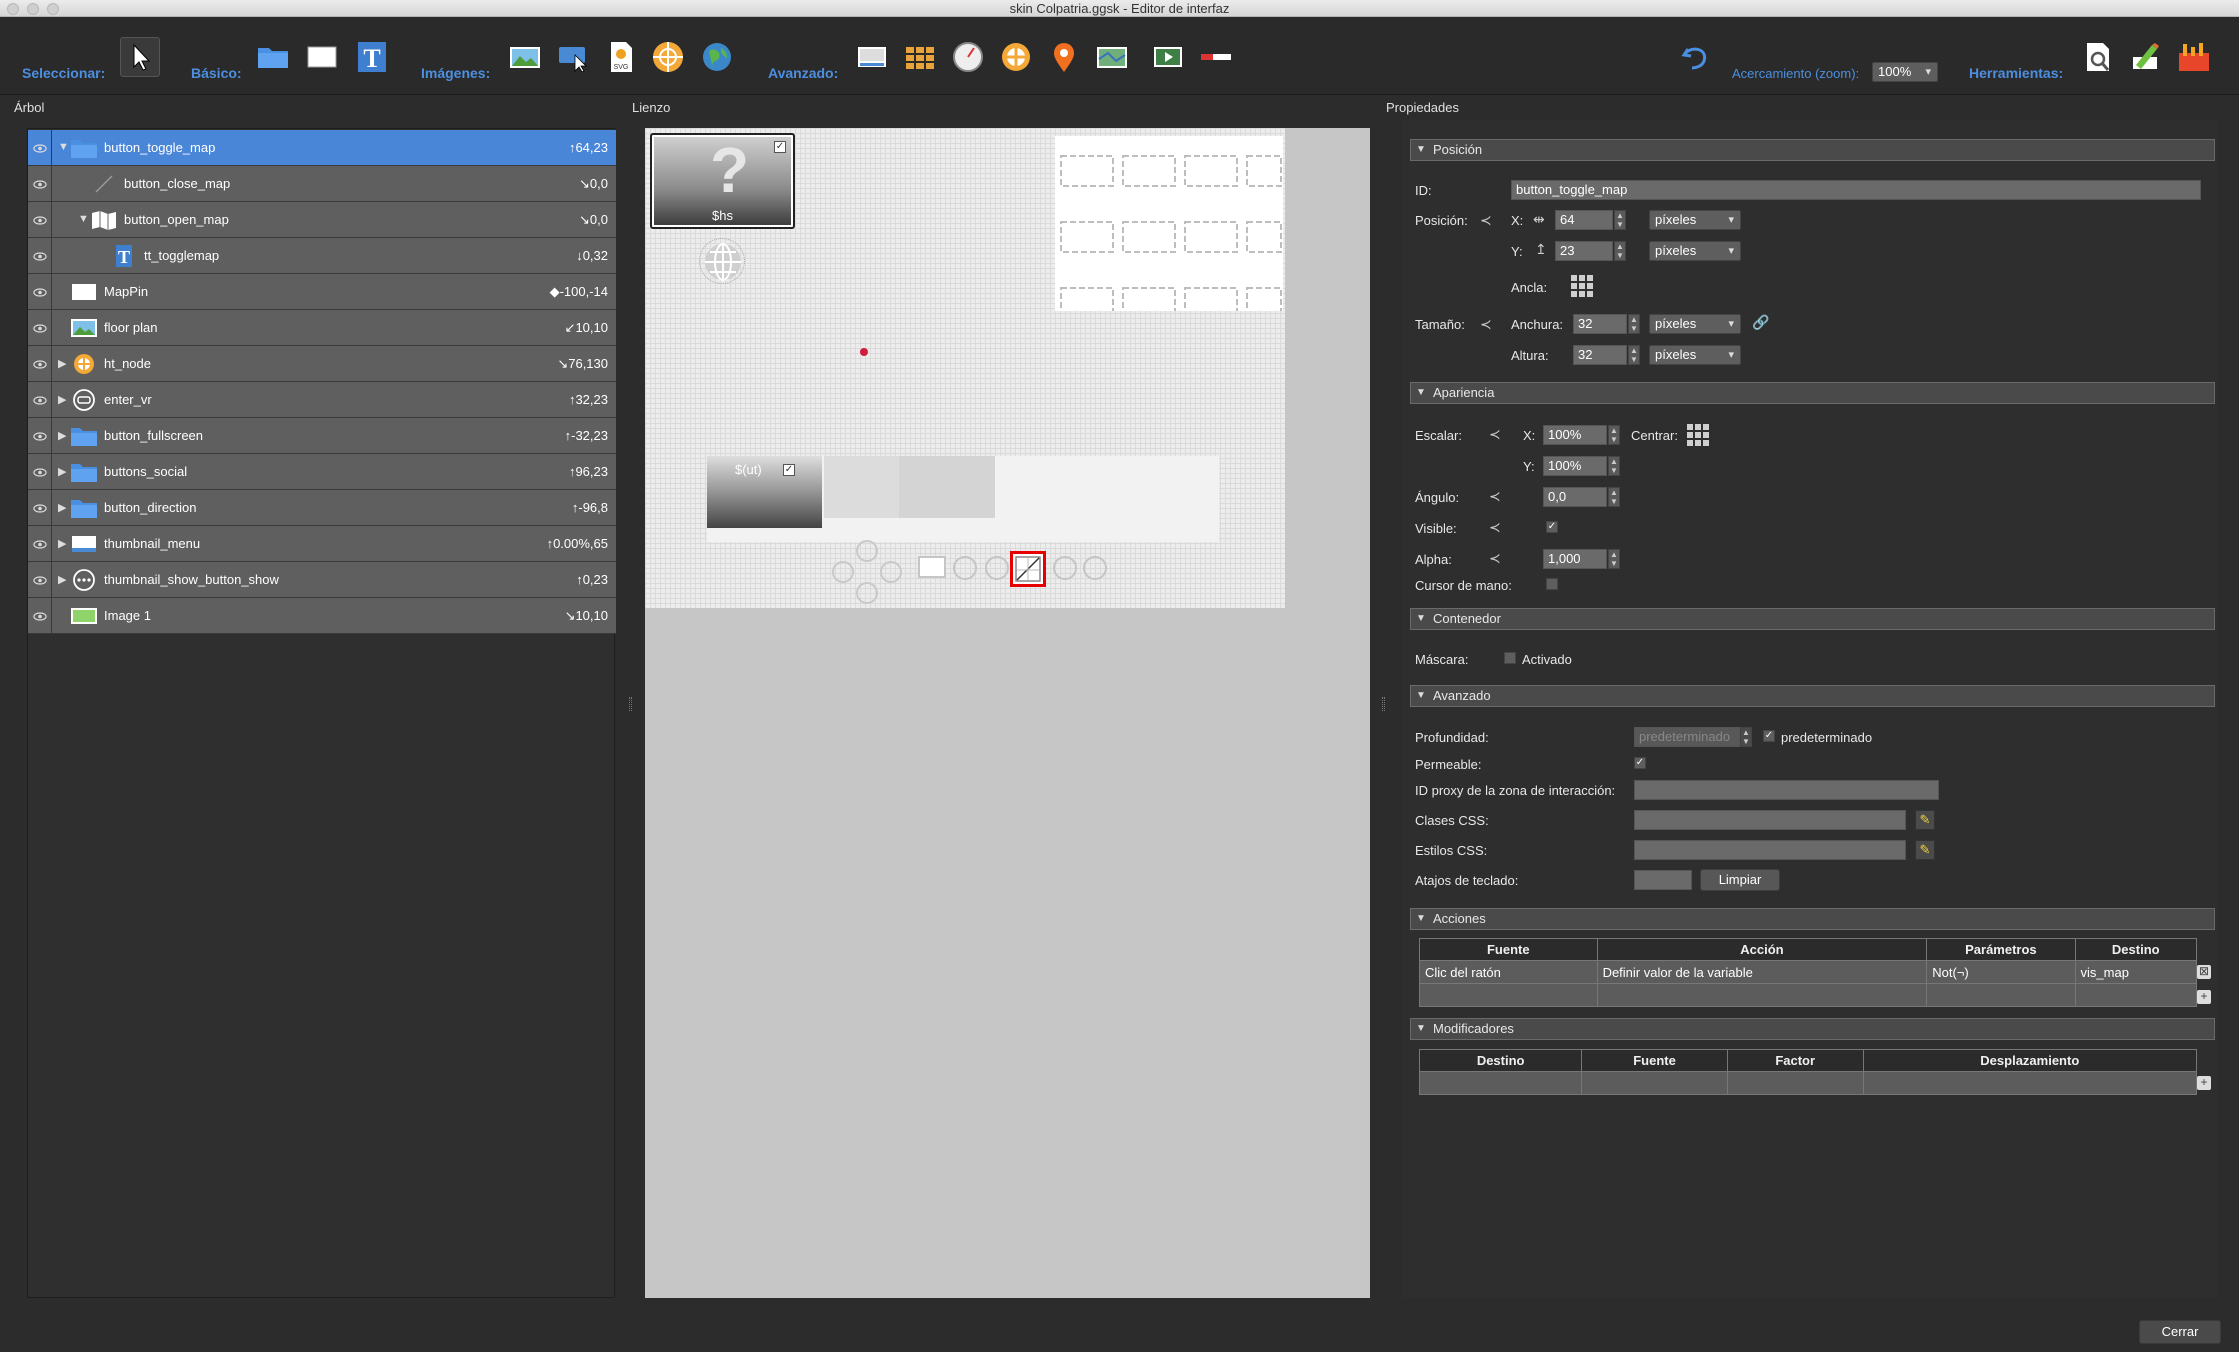 The width and height of the screenshot is (2239, 1352). I want to click on action-empty-row, so click(1808, 995).